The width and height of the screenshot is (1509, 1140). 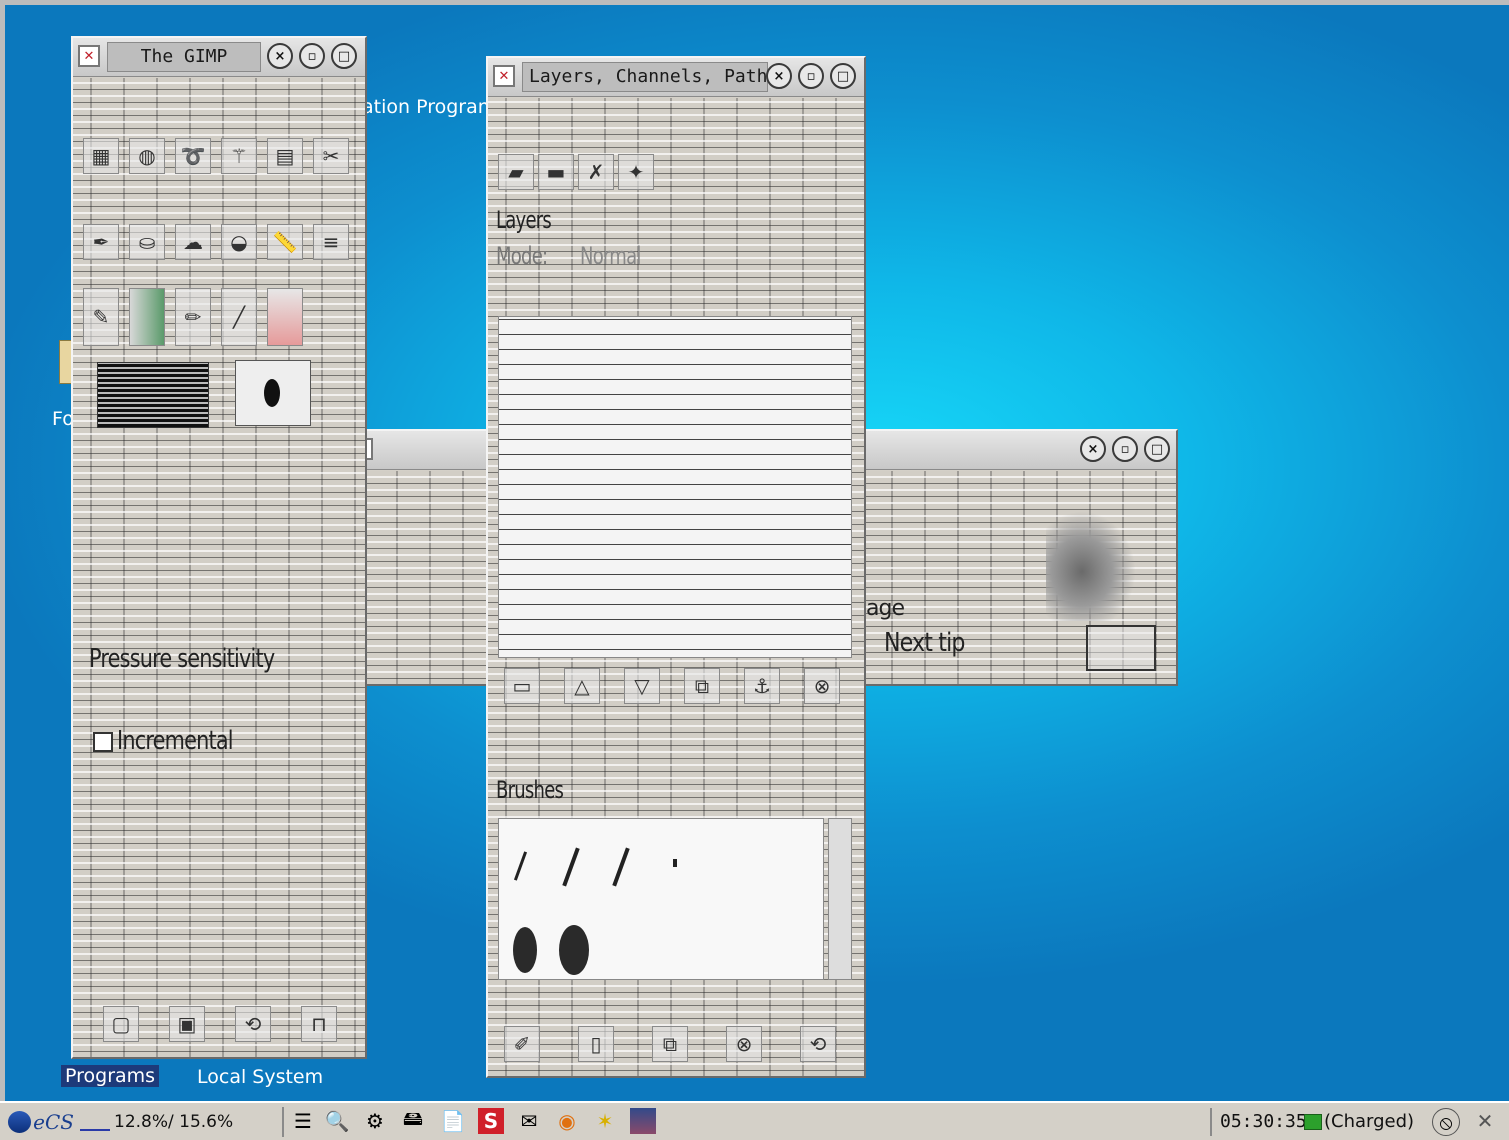 I want to click on ecs-logo-icon, so click(x=20, y=1122).